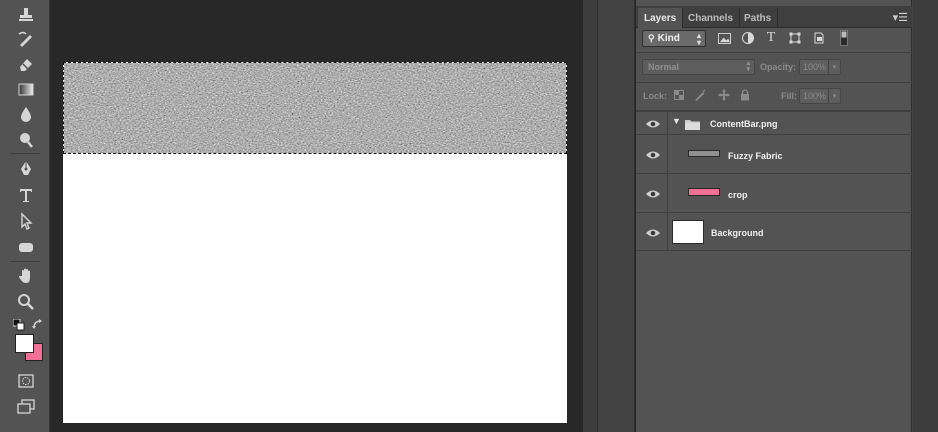 The width and height of the screenshot is (938, 432). Describe the element at coordinates (771, 38) in the screenshot. I see `type-filter-icon: T` at that location.